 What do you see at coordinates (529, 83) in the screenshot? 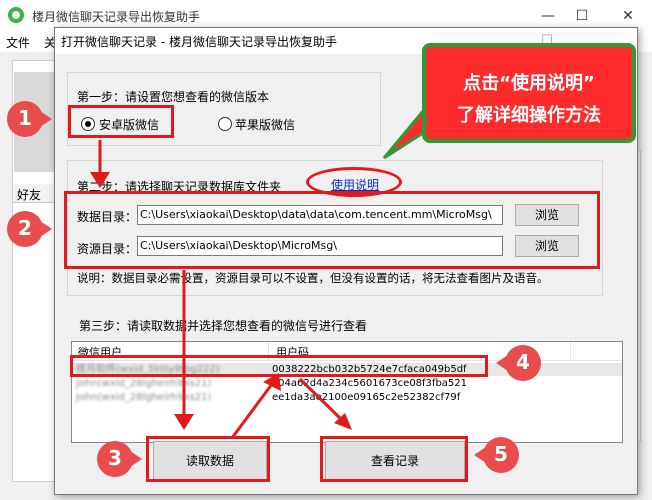
I see `callout-line1: 点击“使用说明”` at bounding box center [529, 83].